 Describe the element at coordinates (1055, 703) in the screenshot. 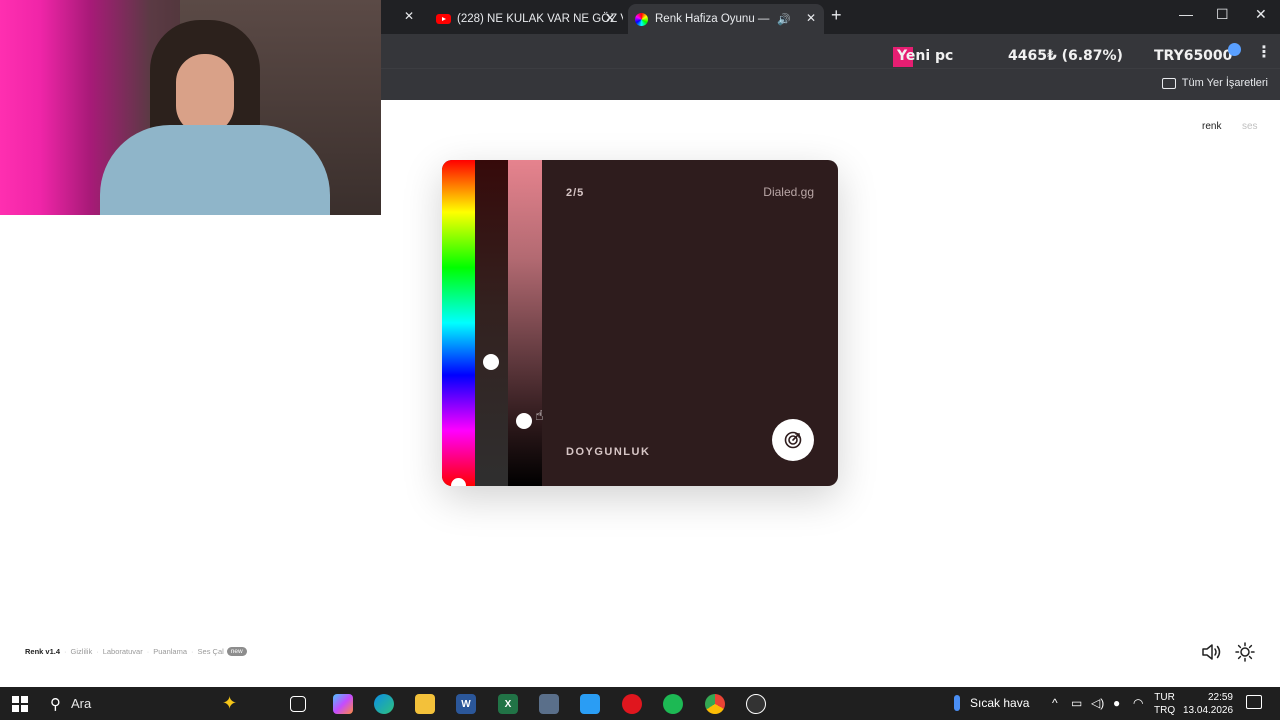

I see `chevron-up-icon: ^` at that location.